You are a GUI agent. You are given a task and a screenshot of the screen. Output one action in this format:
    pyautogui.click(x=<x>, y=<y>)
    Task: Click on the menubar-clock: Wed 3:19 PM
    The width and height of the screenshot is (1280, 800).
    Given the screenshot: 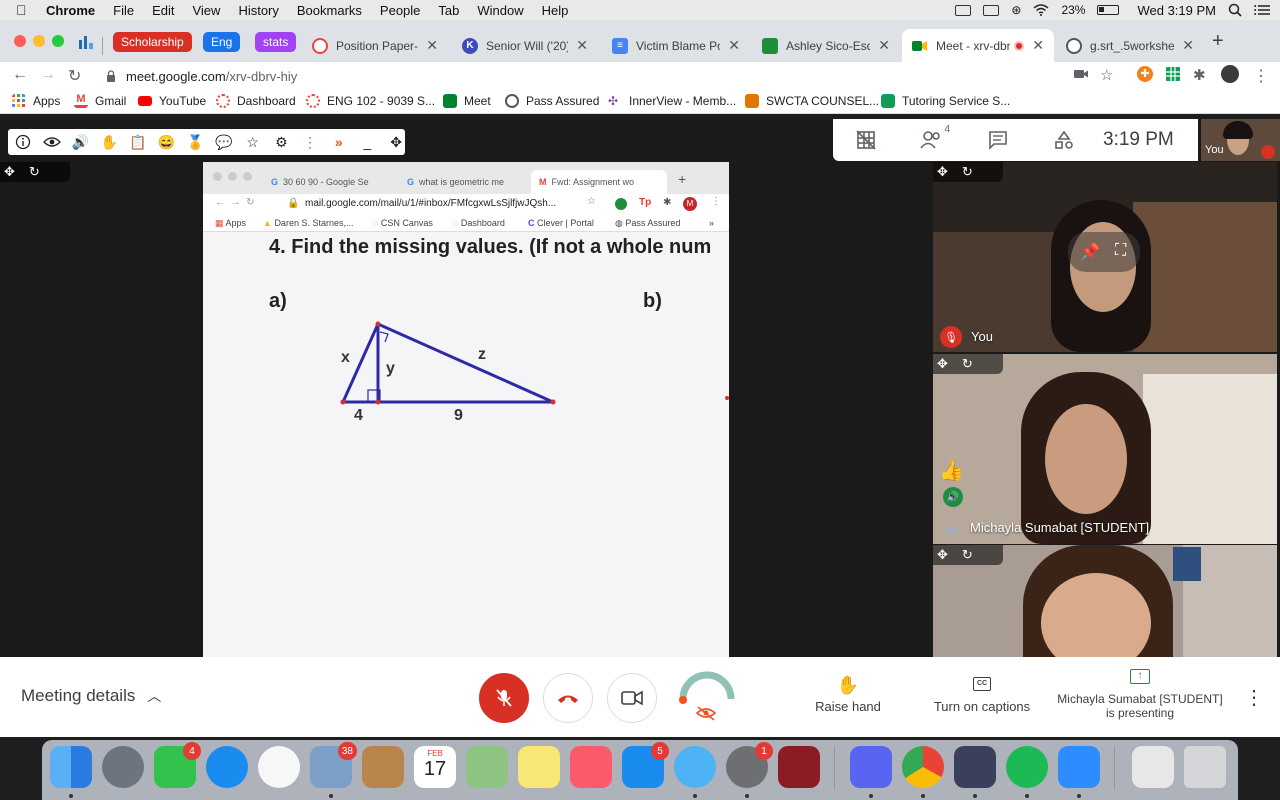 What is the action you would take?
    pyautogui.click(x=1176, y=10)
    